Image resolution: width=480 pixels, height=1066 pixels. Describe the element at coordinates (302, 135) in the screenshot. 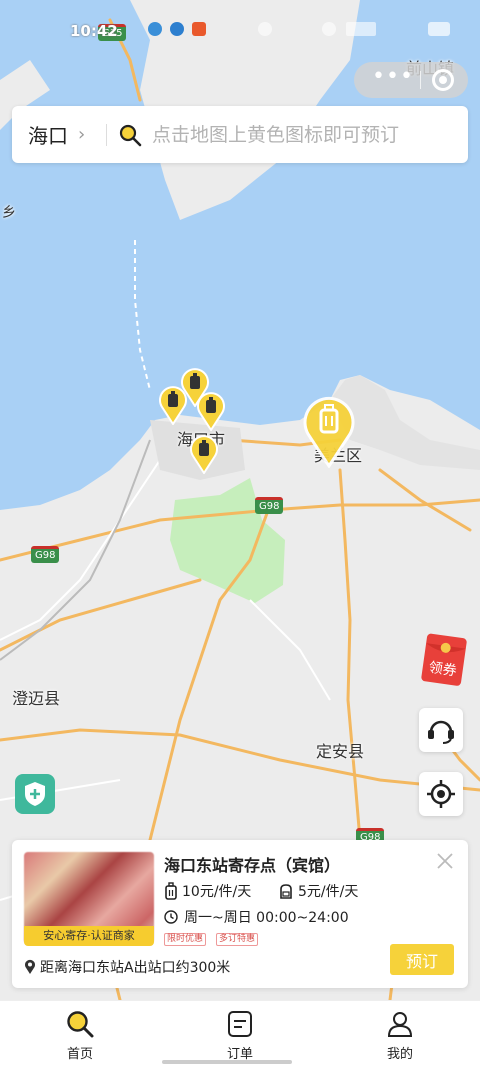

I see `search-input` at that location.